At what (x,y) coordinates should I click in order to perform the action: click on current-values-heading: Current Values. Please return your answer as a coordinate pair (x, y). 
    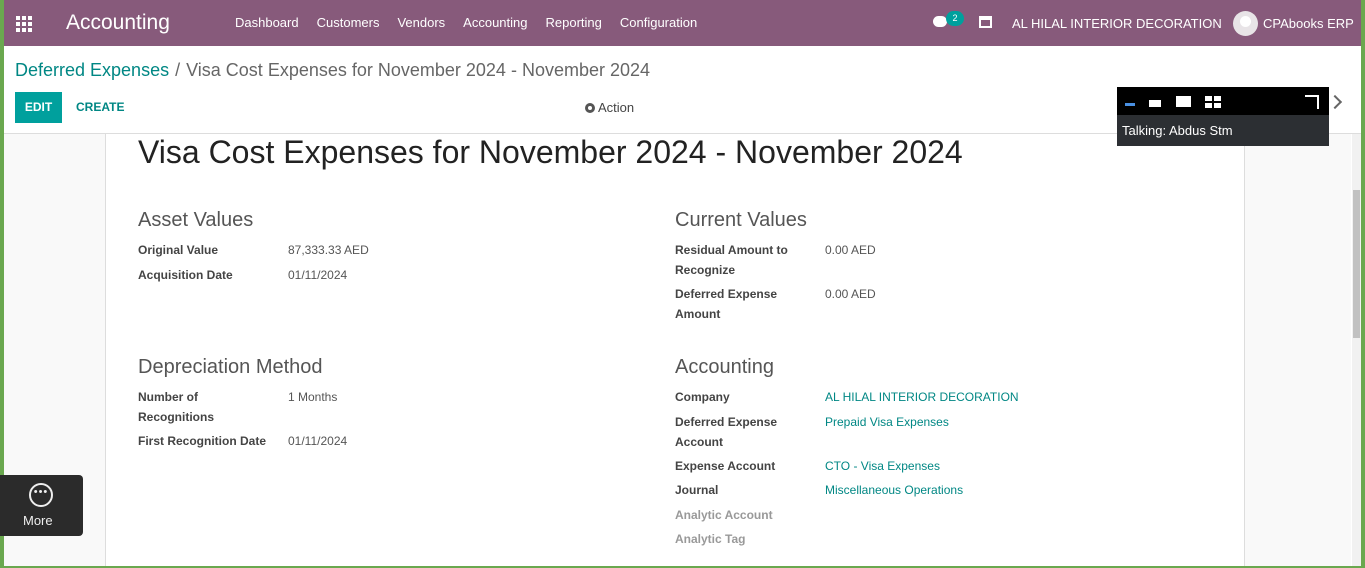
    Looking at the image, I should click on (741, 220).